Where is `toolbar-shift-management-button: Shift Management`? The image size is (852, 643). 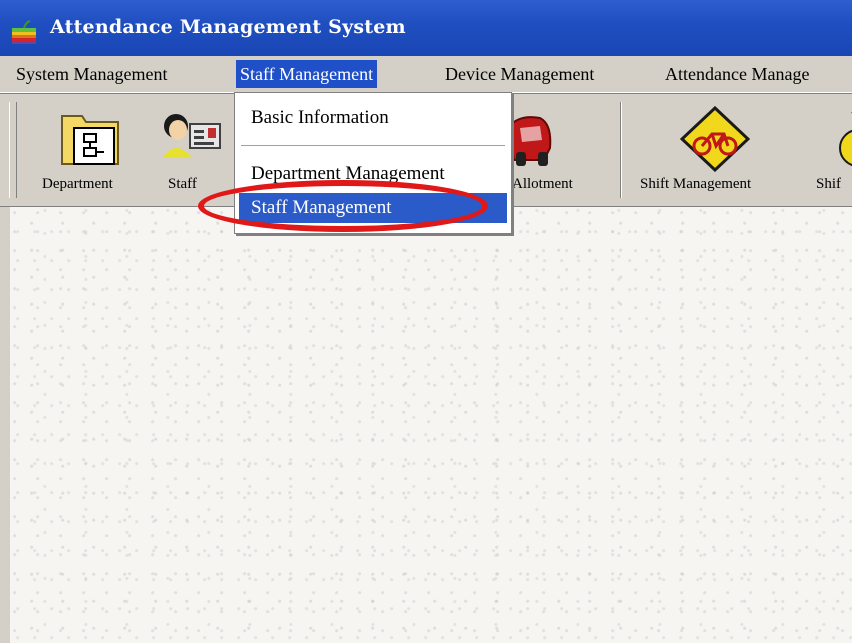
toolbar-shift-management-button: Shift Management is located at coordinates (719, 150).